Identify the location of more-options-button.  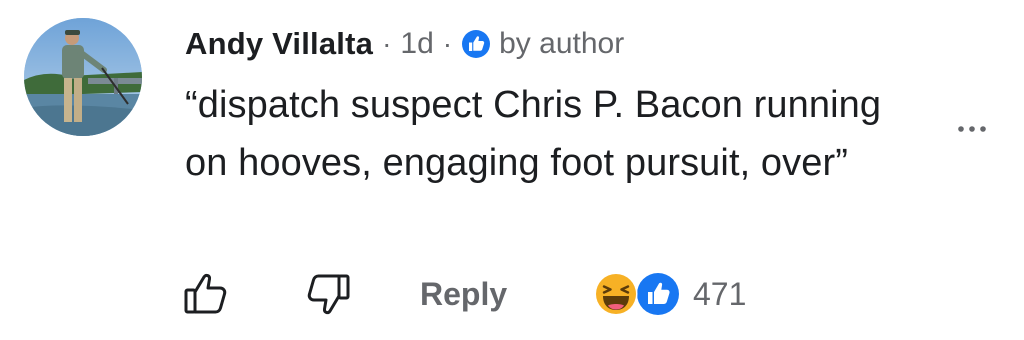
(972, 127).